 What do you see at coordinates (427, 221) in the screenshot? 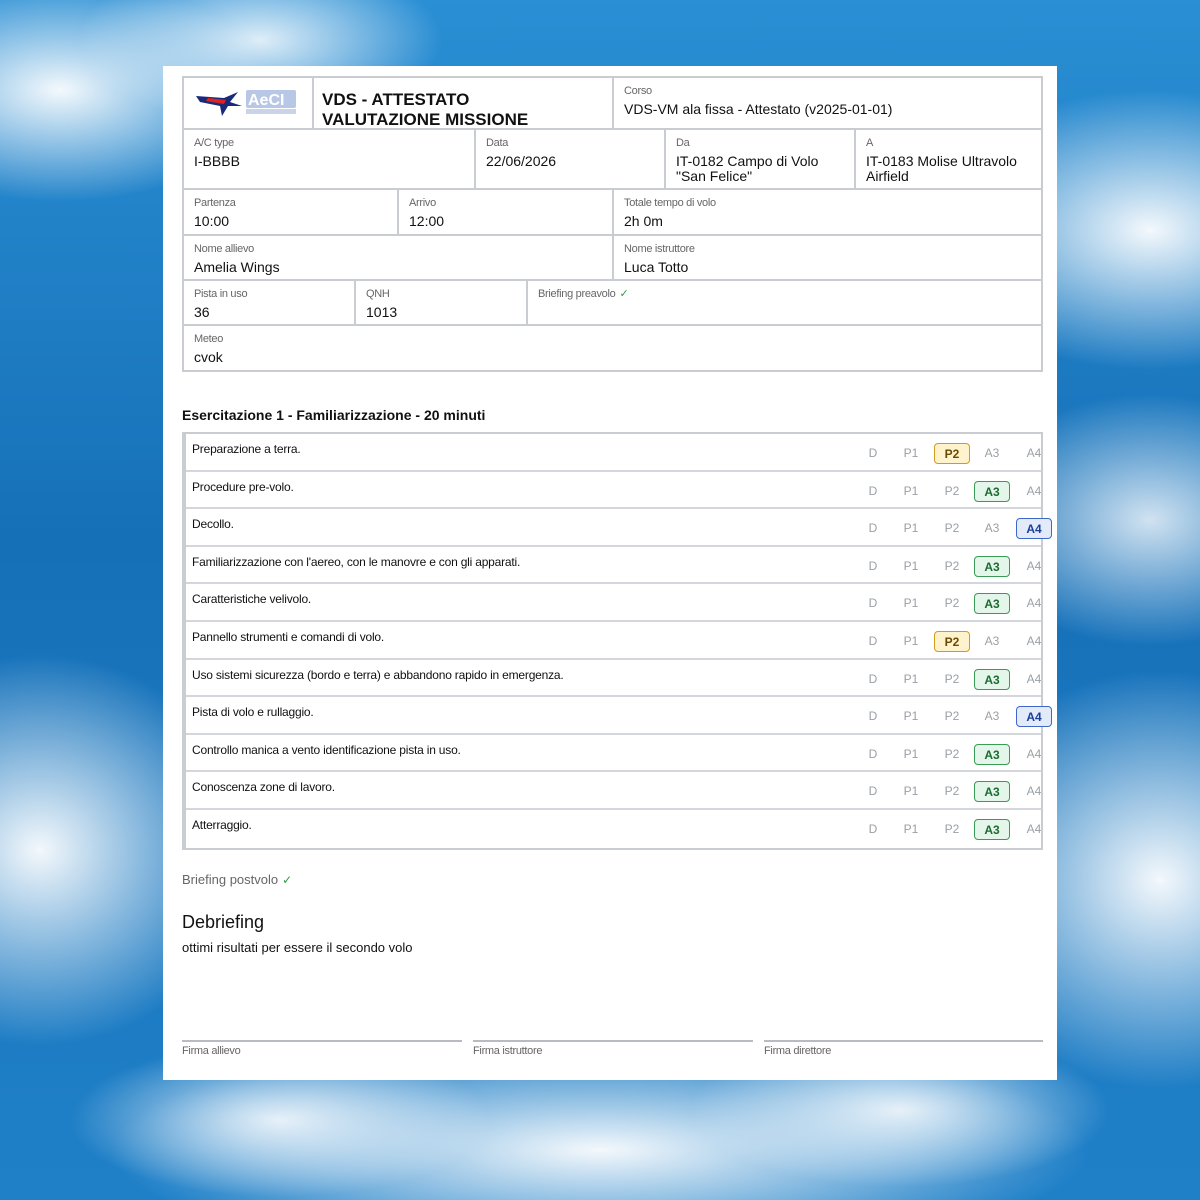
I see `arrival-time: 12:00` at bounding box center [427, 221].